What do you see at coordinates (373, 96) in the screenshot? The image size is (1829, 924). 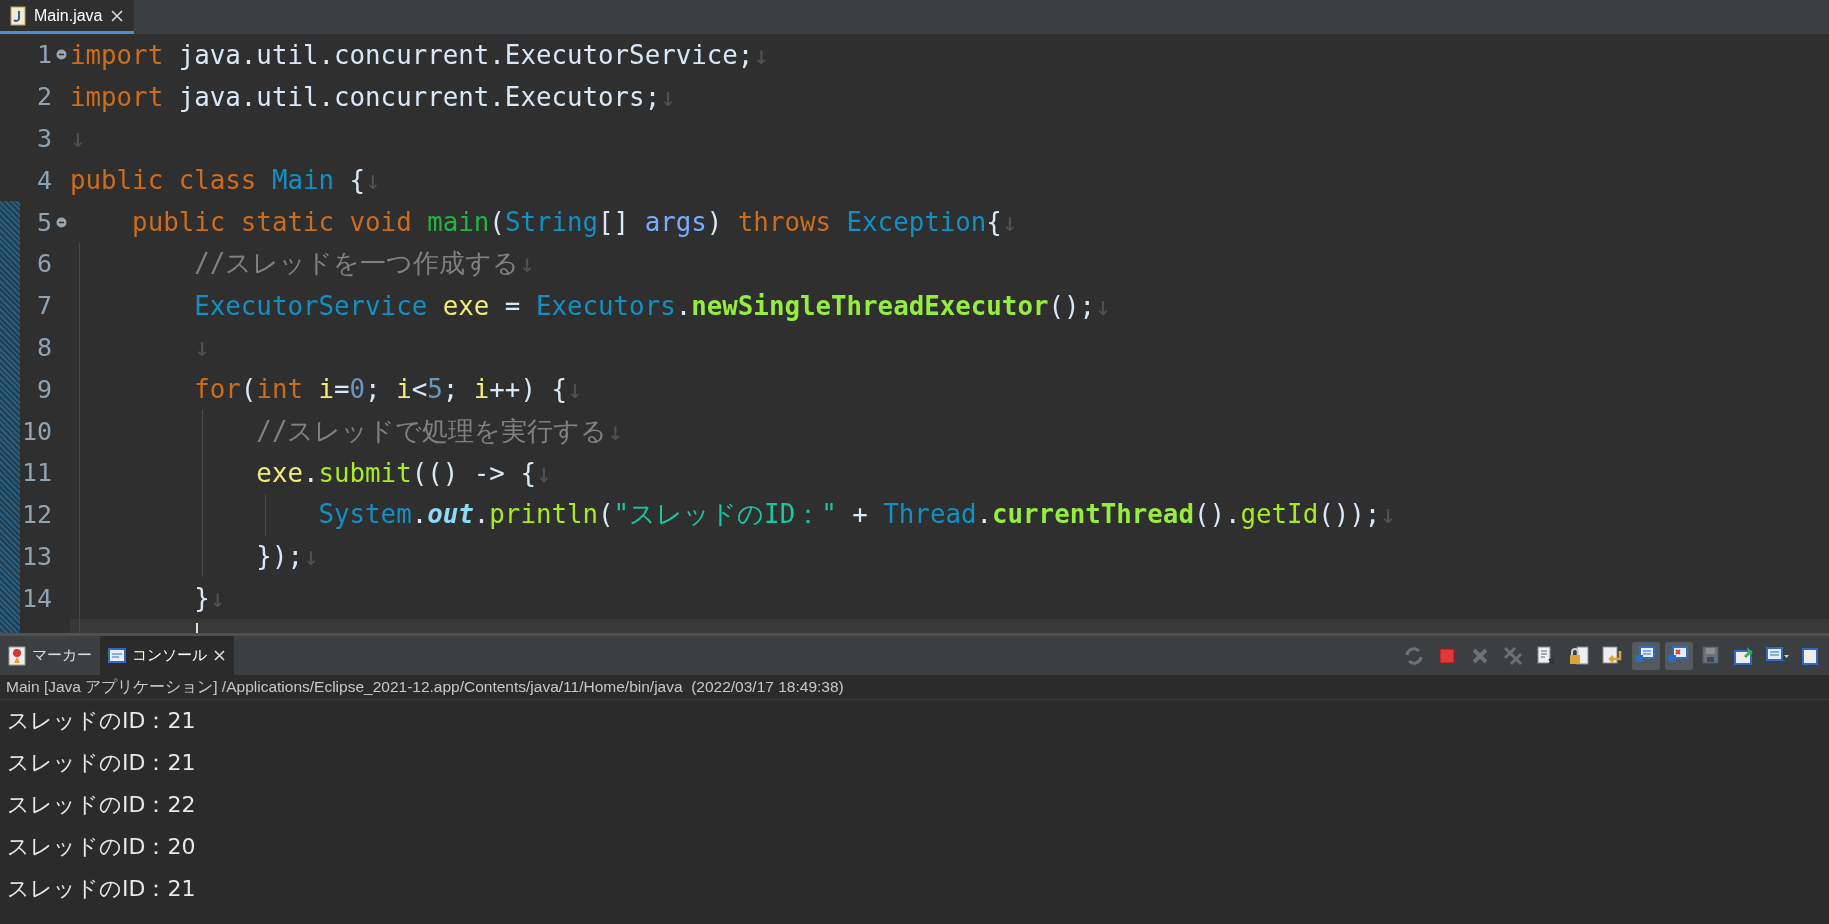 I see `code-line: import java.util.concurrent.Executors;↓` at bounding box center [373, 96].